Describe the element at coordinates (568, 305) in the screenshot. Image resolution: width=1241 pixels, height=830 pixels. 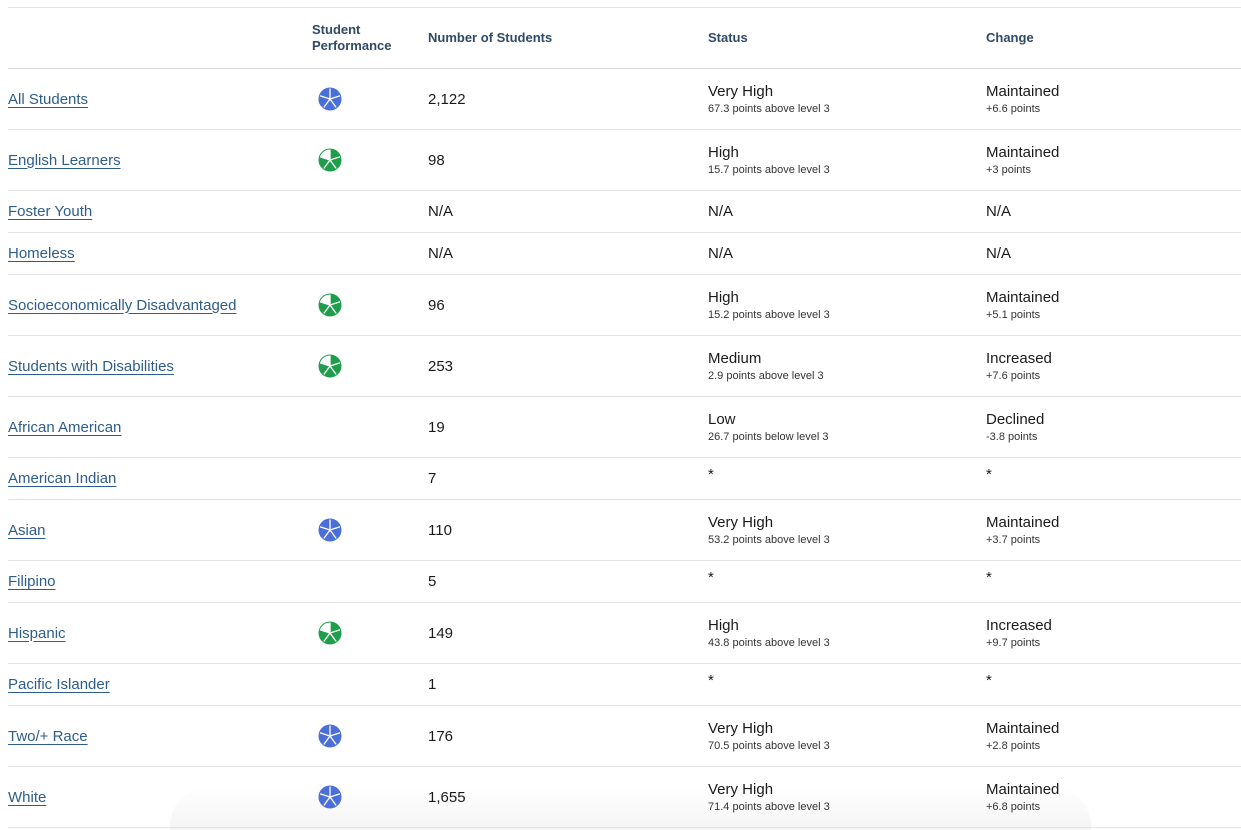
I see `student-count-cell: 96` at that location.